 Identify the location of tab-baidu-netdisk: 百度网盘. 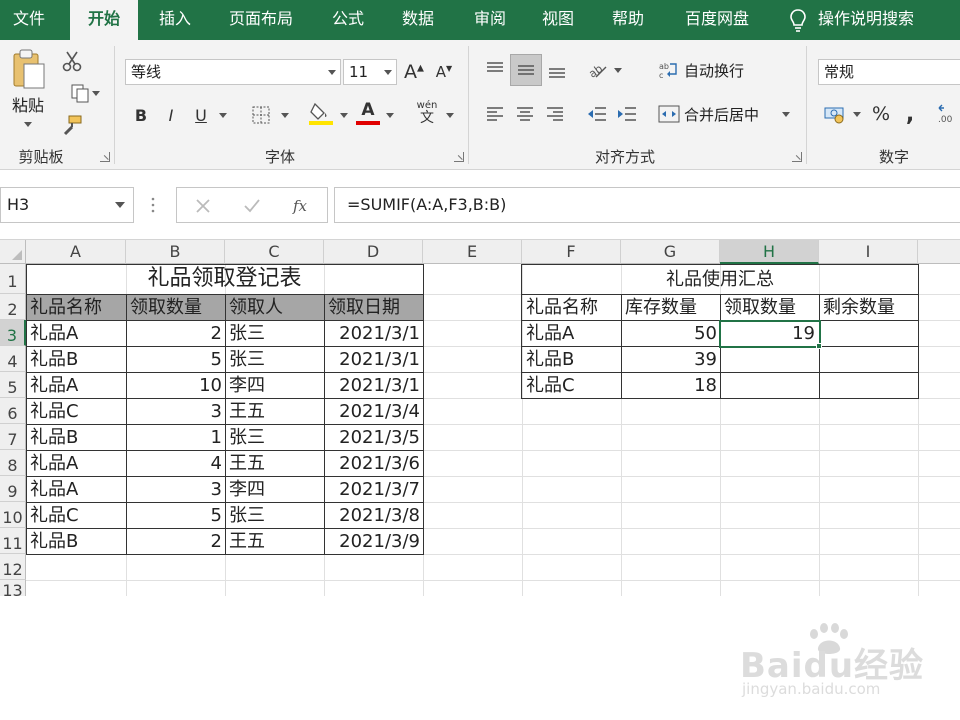
(717, 20).